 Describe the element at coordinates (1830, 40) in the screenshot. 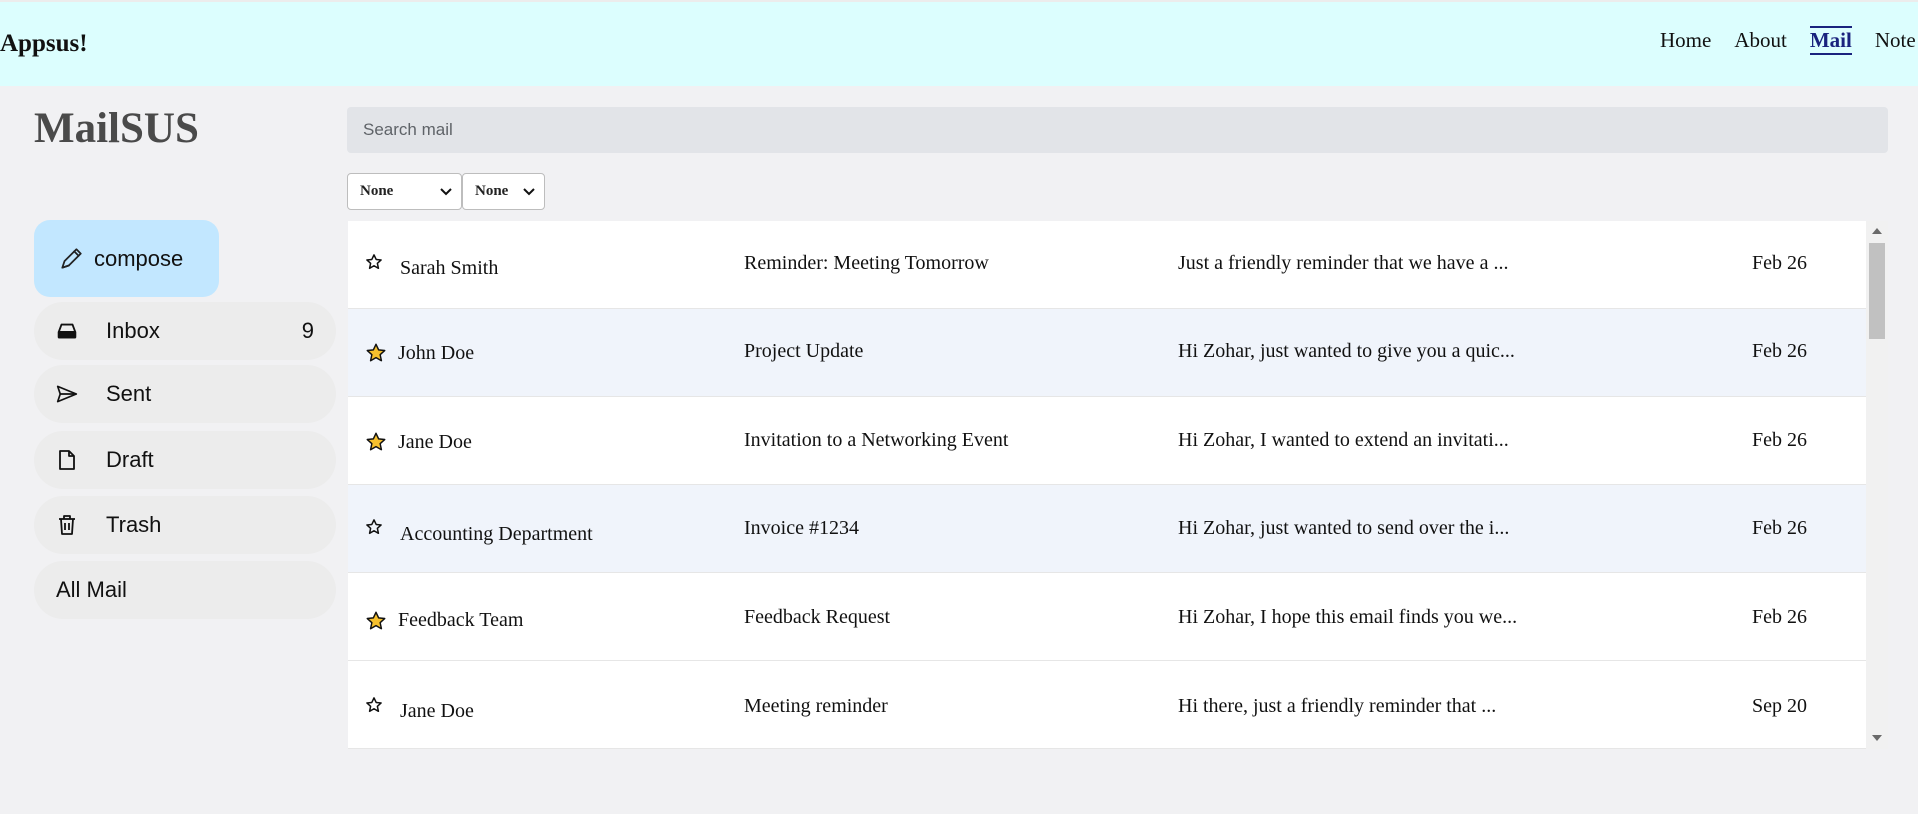

I see `nav-link-mail: Mail` at that location.